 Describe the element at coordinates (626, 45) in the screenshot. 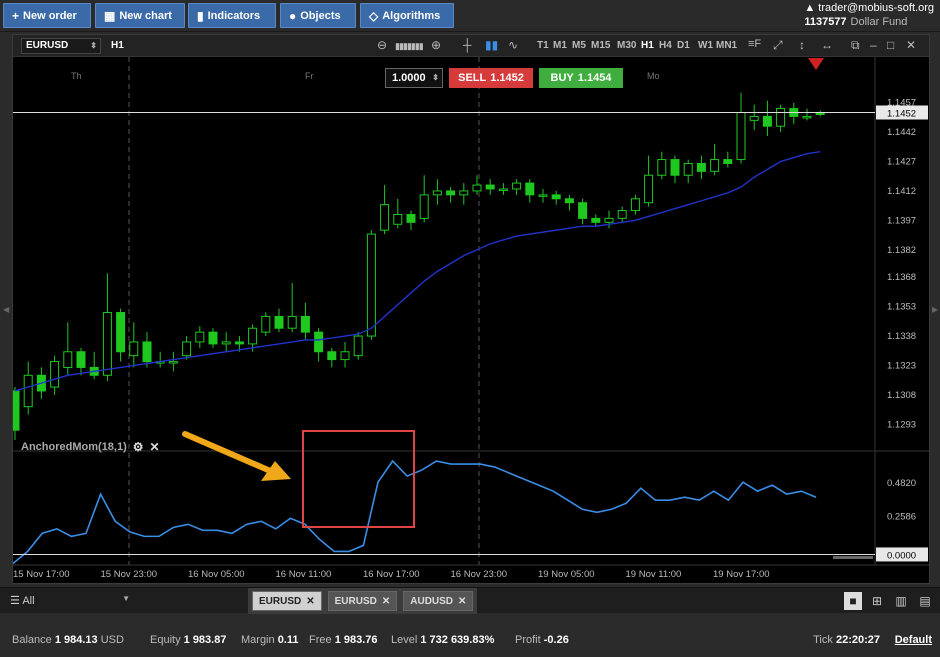

I see `timeframe-m30: M30` at that location.